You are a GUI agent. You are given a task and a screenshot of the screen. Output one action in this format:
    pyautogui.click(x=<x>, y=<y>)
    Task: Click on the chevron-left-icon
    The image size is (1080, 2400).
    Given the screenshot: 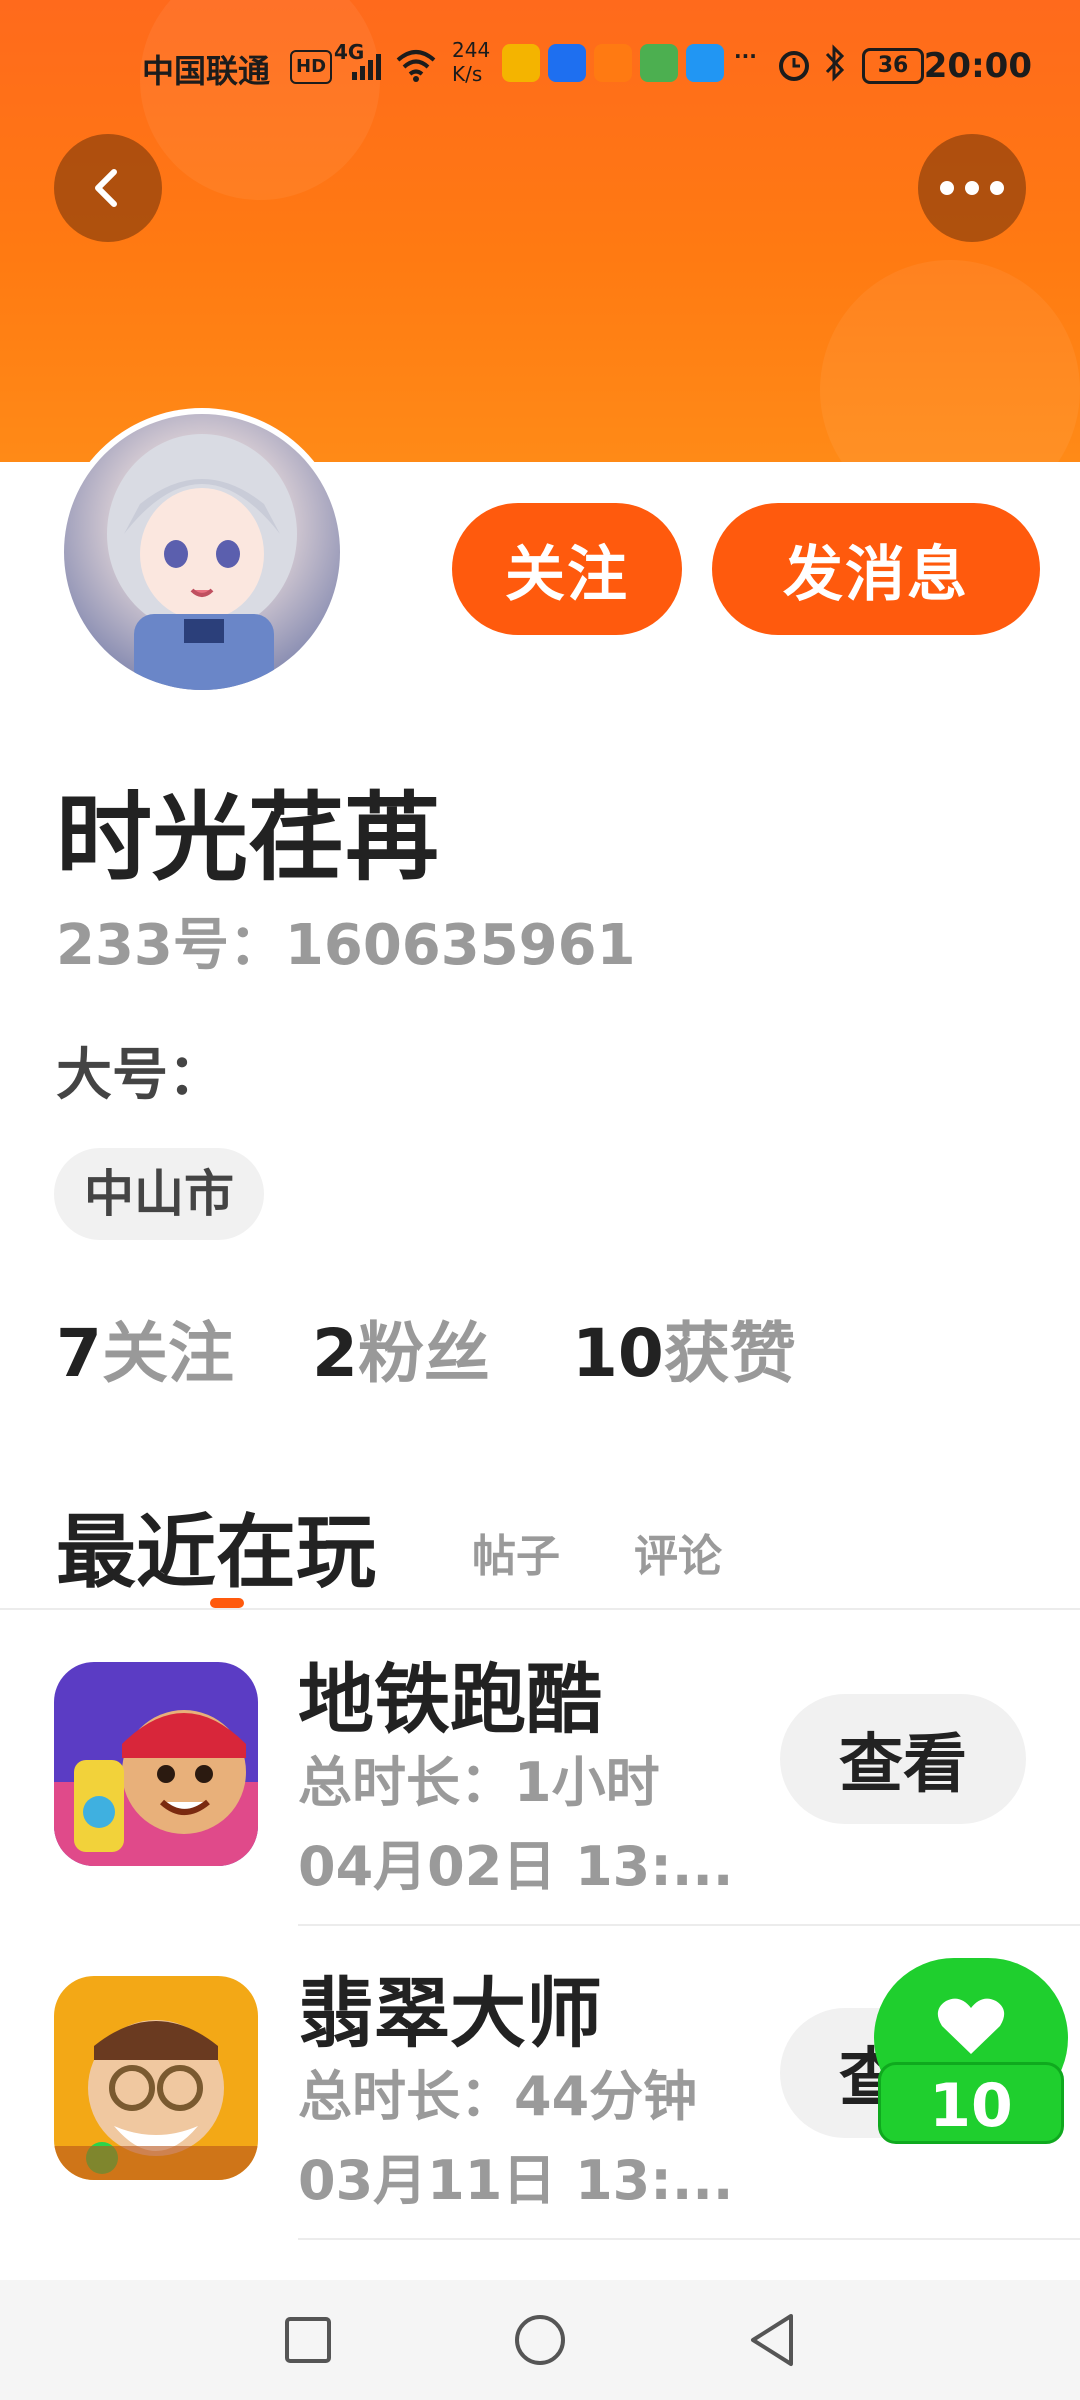 What is the action you would take?
    pyautogui.click(x=106, y=188)
    